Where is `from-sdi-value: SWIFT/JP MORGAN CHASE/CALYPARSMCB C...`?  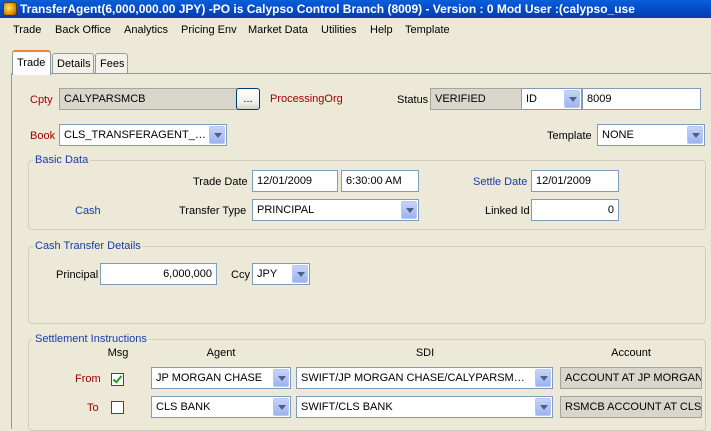 from-sdi-value: SWIFT/JP MORGAN CHASE/CALYPARSMCB C... is located at coordinates (416, 378).